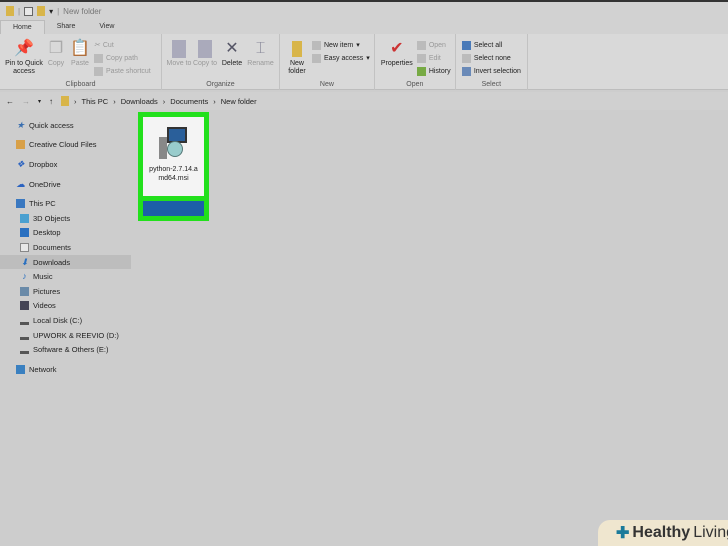 This screenshot has height=546, width=728. What do you see at coordinates (65, 145) in the screenshot?
I see `nav-creative-cloud: Creative Cloud Files` at bounding box center [65, 145].